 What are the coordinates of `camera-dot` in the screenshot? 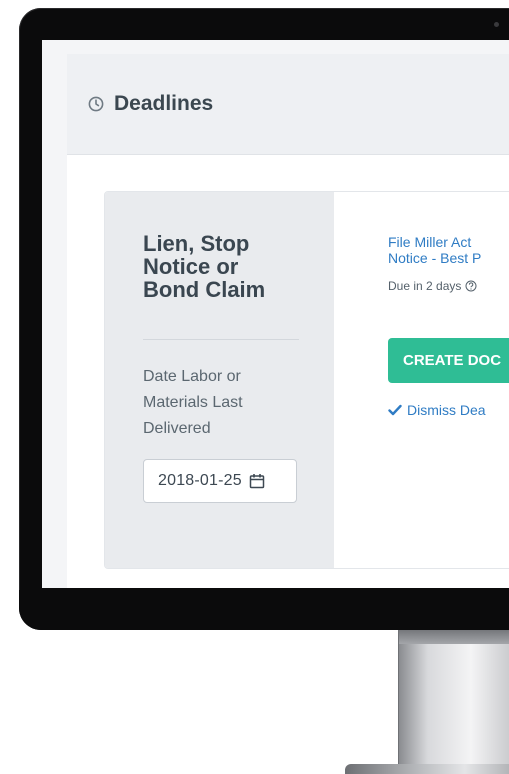 It's located at (496, 24).